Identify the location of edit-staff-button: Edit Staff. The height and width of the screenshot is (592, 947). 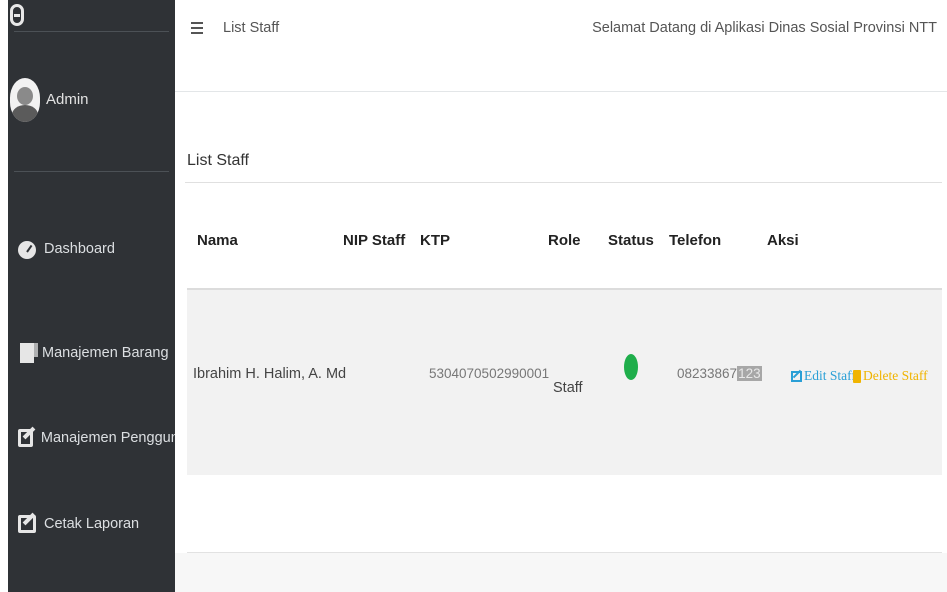
(823, 376).